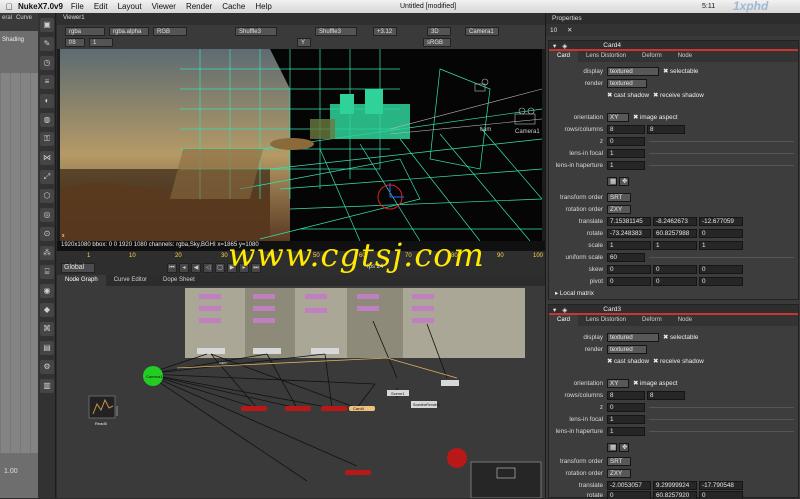  Describe the element at coordinates (101, 42) in the screenshot. I see `frame-field: 1` at that location.